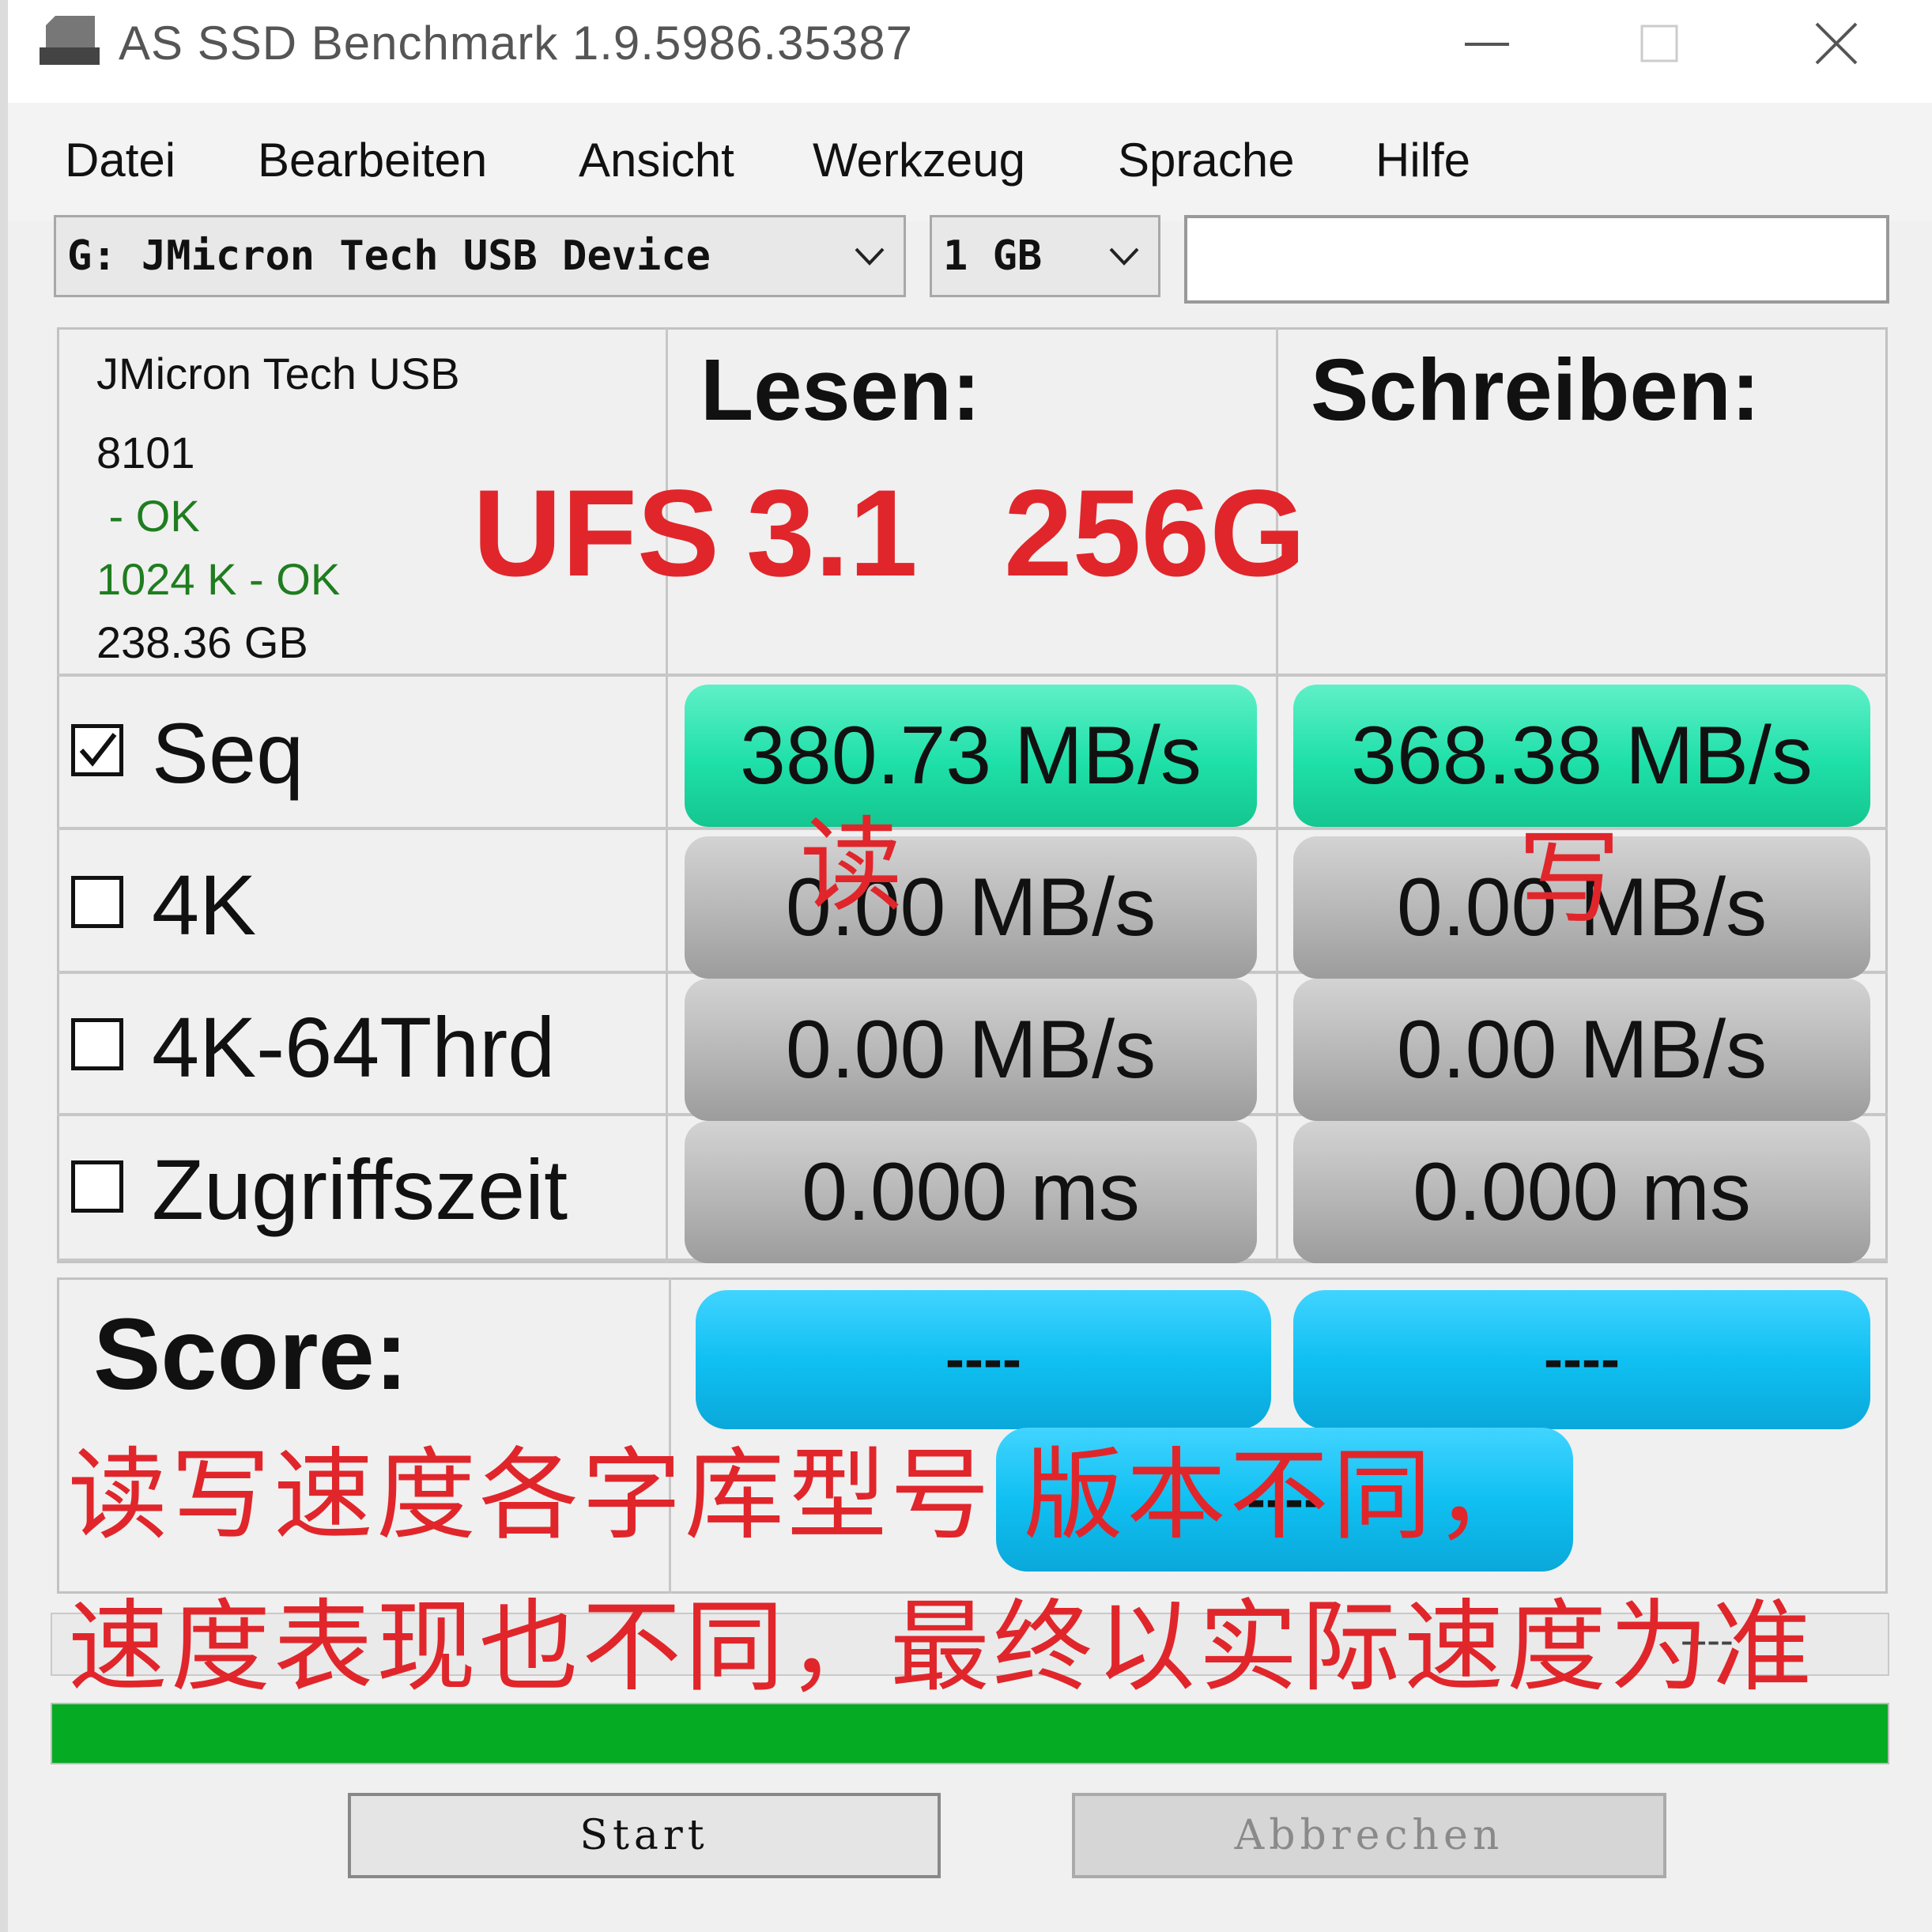 The height and width of the screenshot is (1932, 1932). Describe the element at coordinates (1581, 1359) in the screenshot. I see `score-write: ----` at that location.